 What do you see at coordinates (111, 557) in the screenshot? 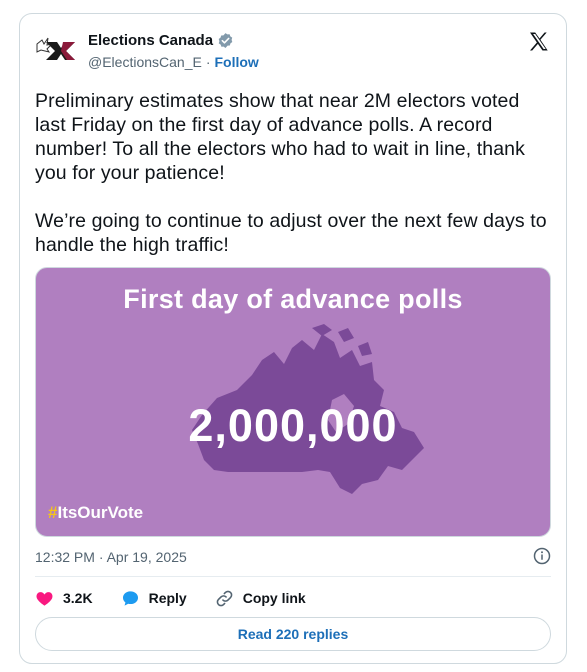
I see `tweet-timestamp: 12:32 PM · Apr 19, 2025` at bounding box center [111, 557].